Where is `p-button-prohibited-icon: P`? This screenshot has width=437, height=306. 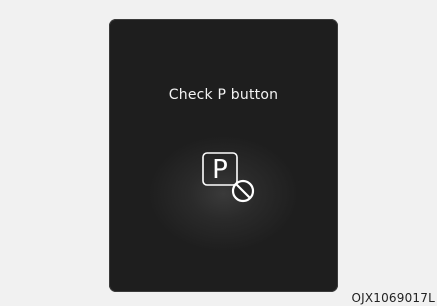 p-button-prohibited-icon: P is located at coordinates (228, 177).